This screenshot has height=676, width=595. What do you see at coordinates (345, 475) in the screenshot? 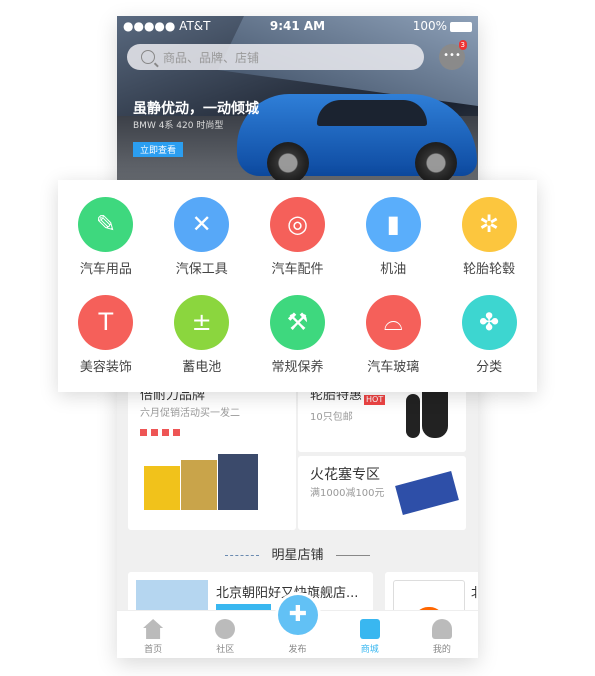
I see `promo-title: 火花塞专区` at bounding box center [345, 475].